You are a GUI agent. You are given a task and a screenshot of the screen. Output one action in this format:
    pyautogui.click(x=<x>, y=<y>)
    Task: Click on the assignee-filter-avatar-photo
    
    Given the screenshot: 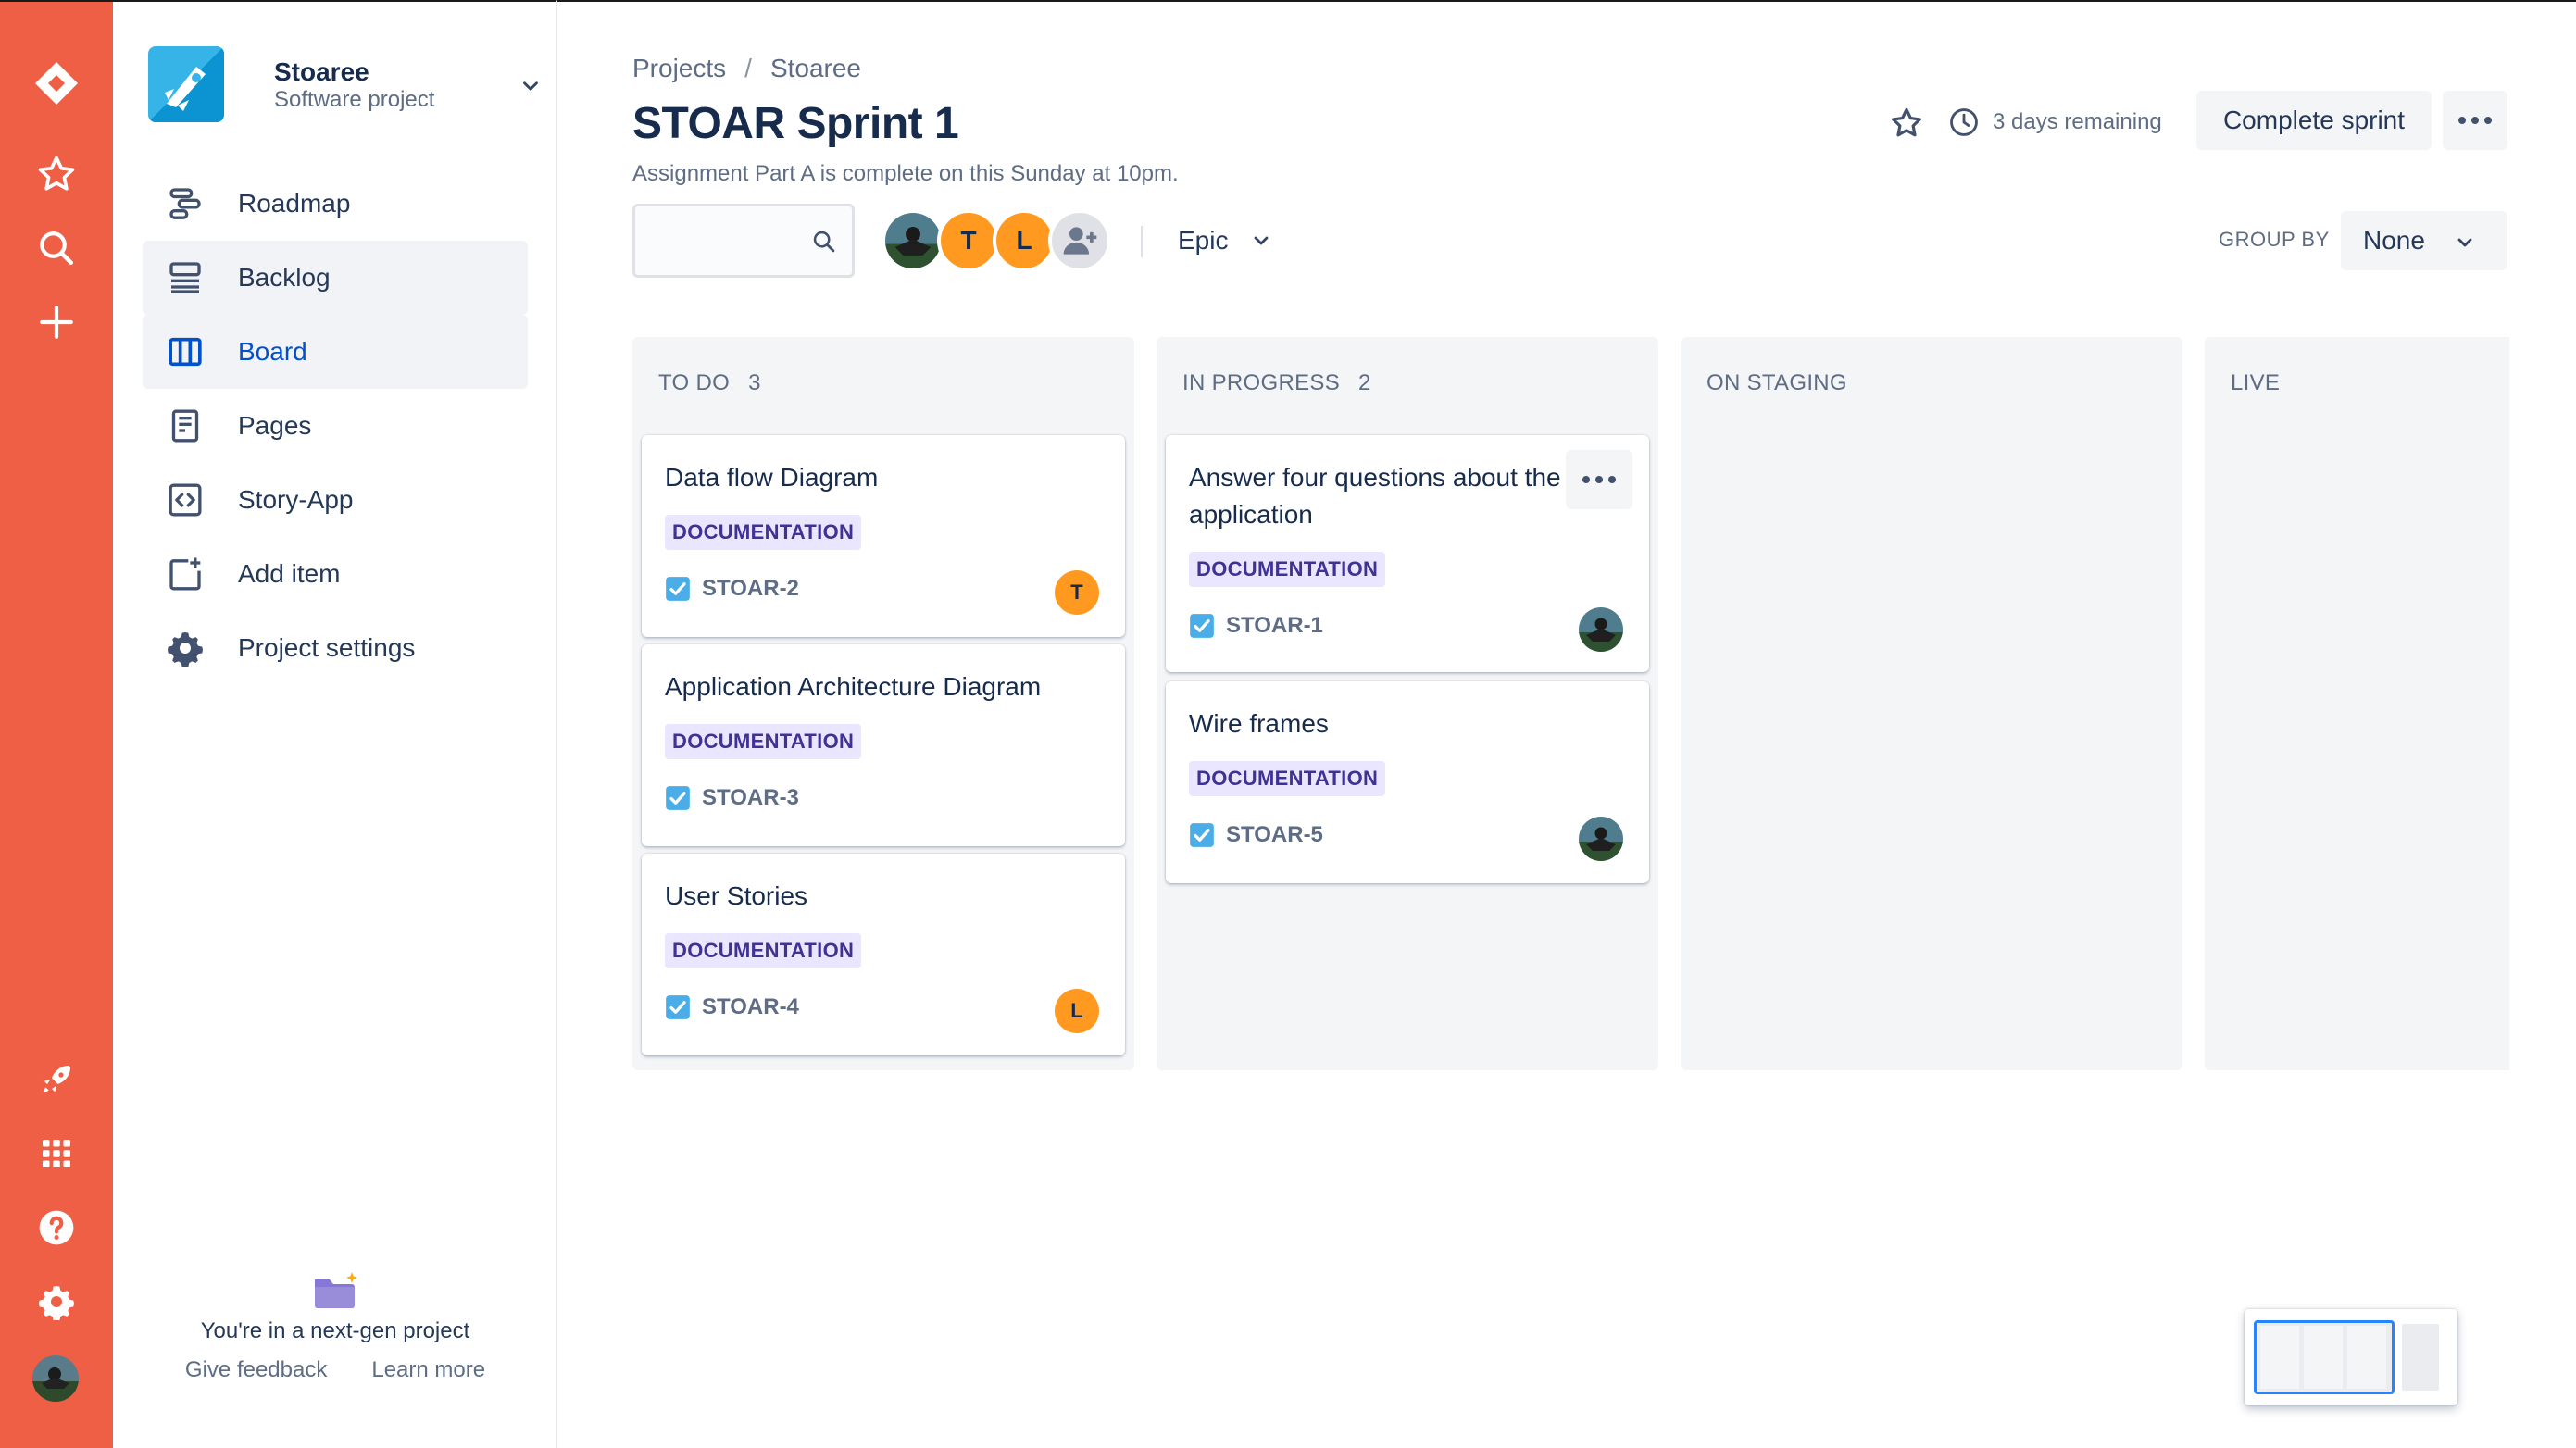 What is the action you would take?
    pyautogui.click(x=913, y=240)
    